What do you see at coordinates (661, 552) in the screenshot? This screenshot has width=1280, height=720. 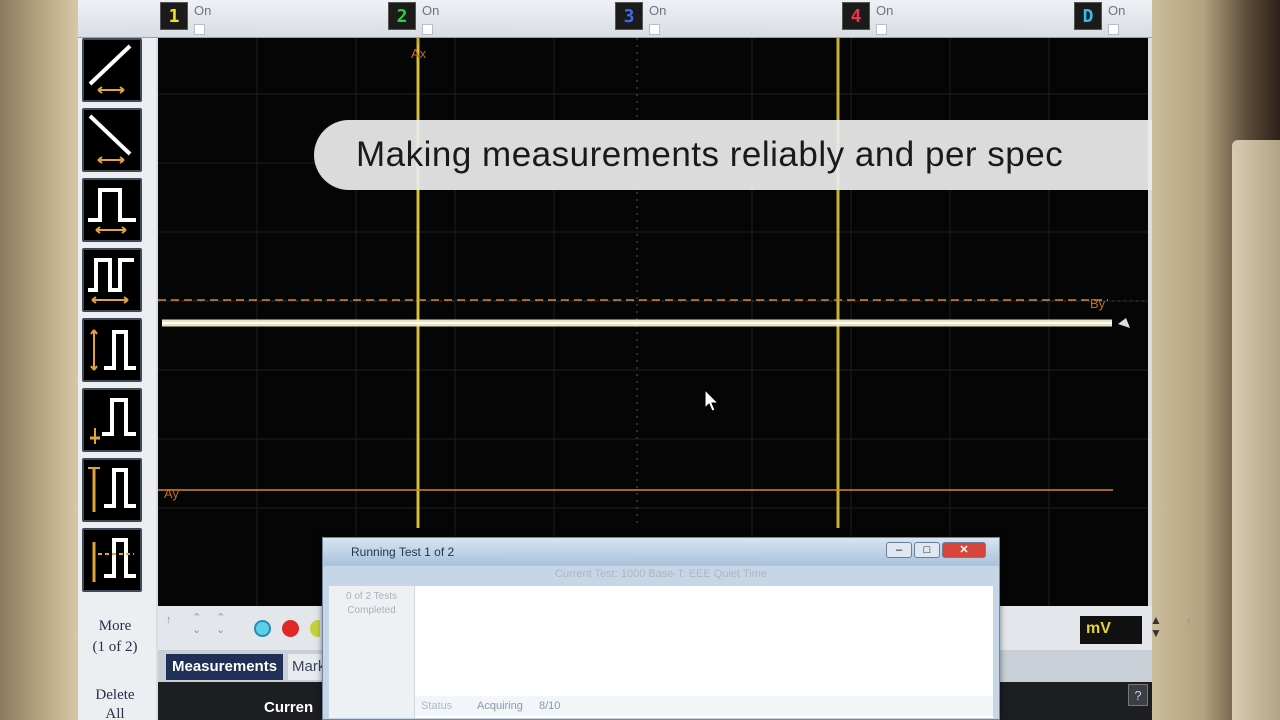 I see `dialog-title-bar: Running Test 1 of 2 – □ ✕` at bounding box center [661, 552].